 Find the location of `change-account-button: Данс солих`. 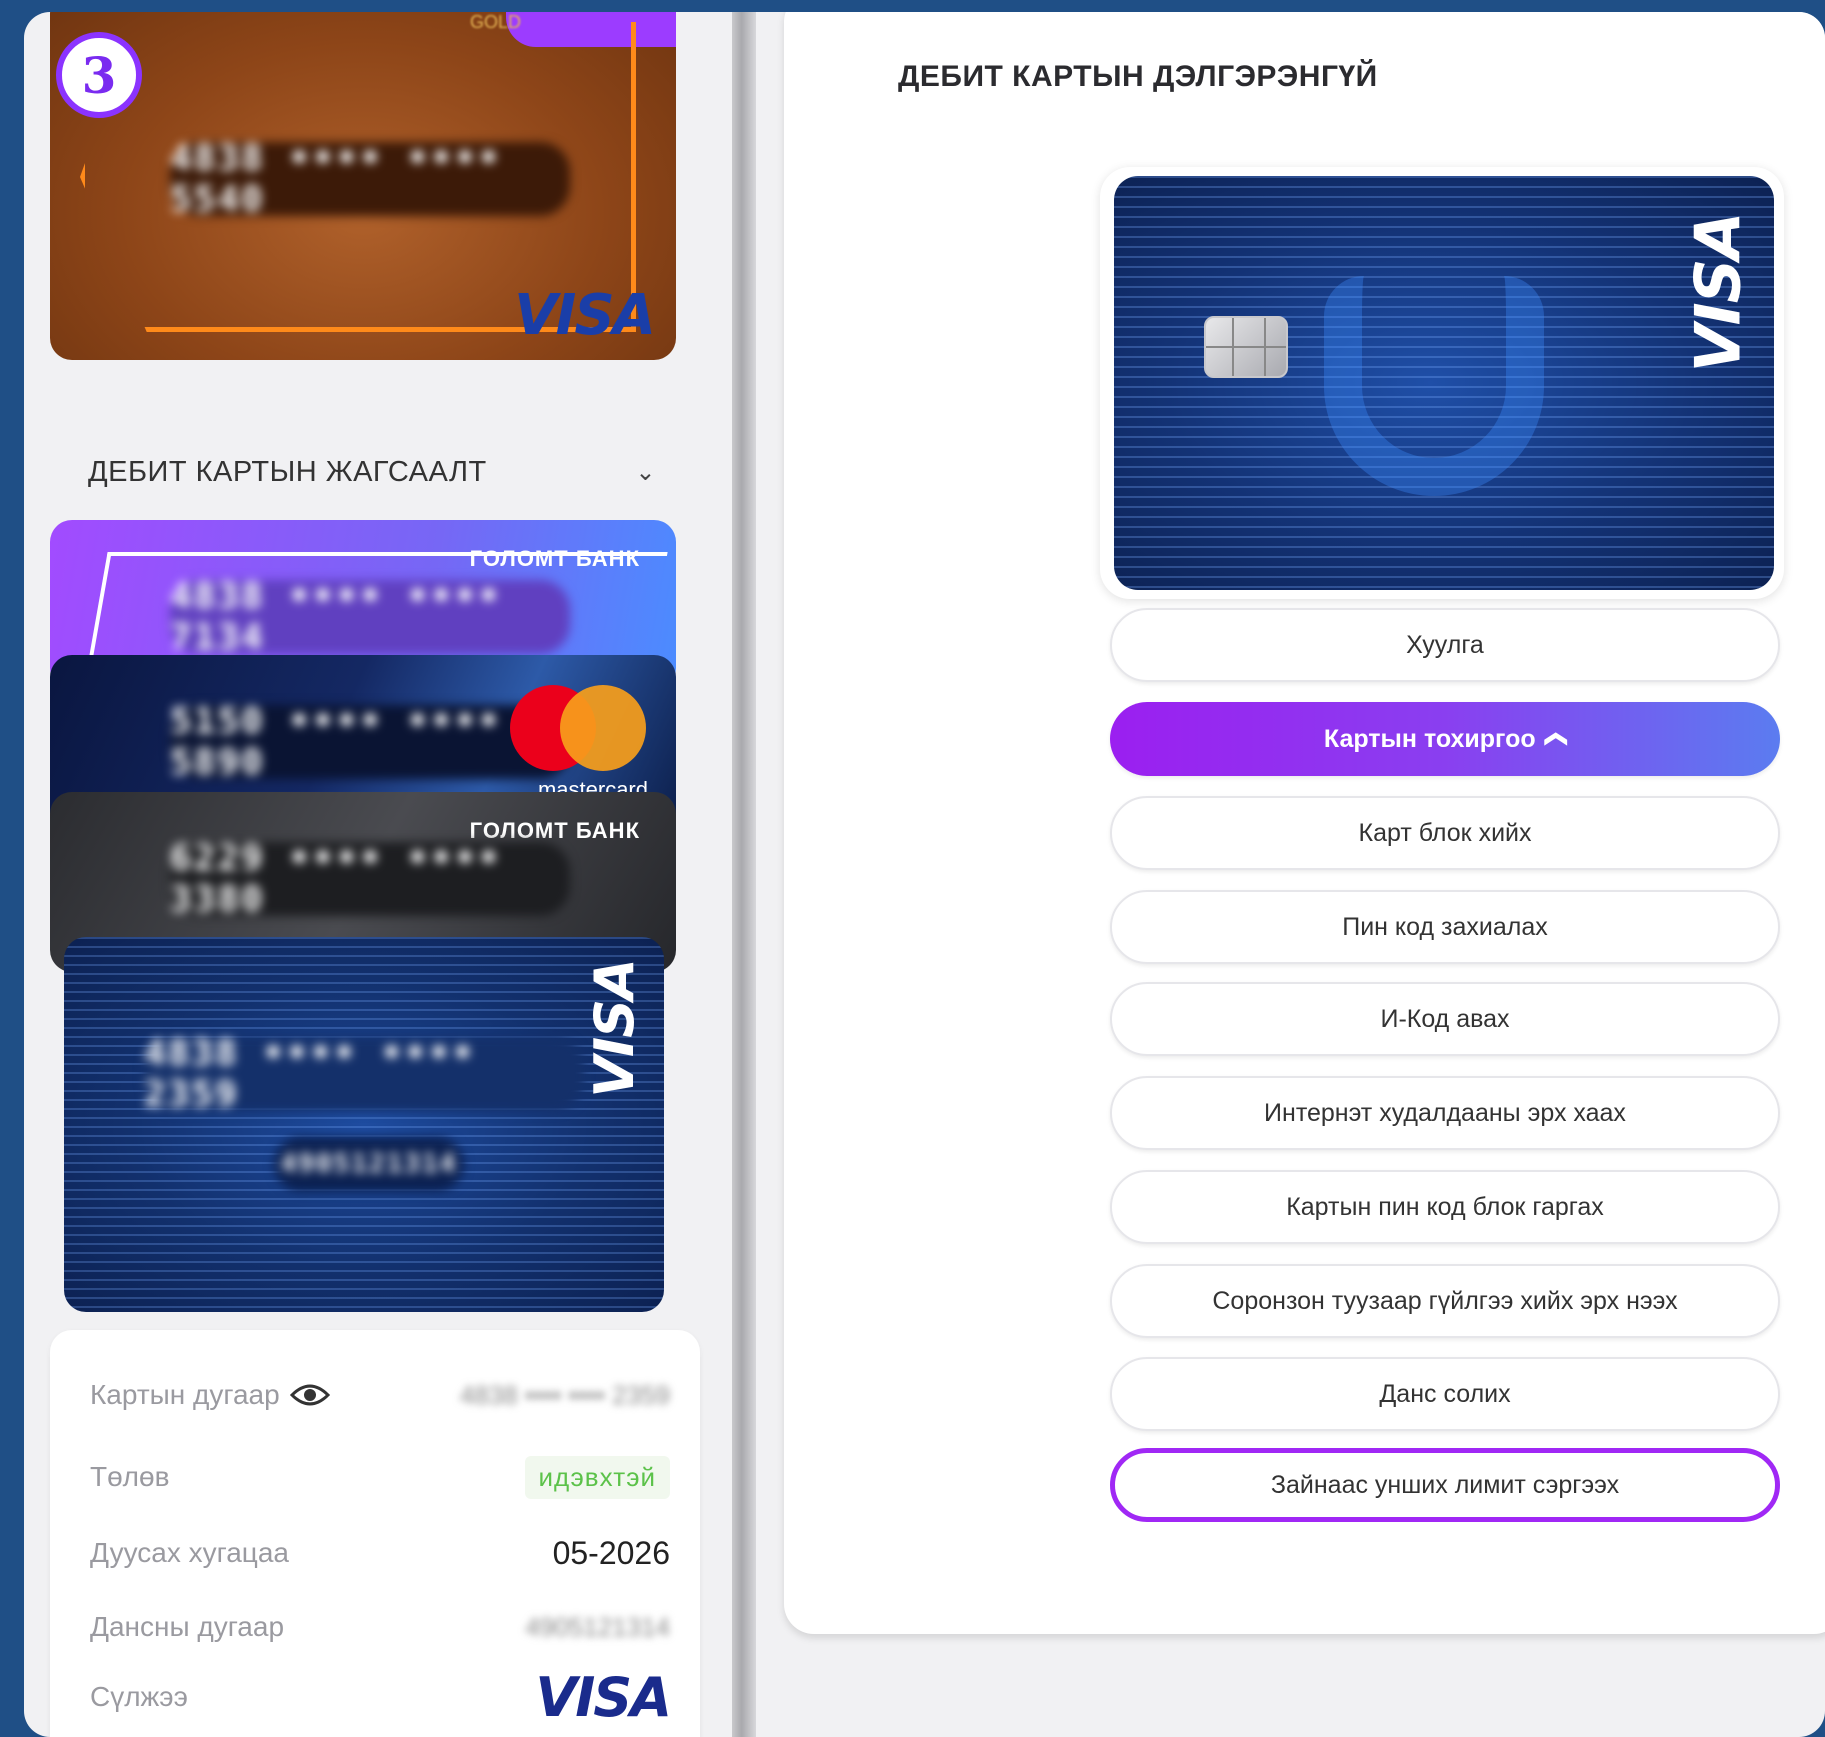

change-account-button: Данс солих is located at coordinates (1445, 1394).